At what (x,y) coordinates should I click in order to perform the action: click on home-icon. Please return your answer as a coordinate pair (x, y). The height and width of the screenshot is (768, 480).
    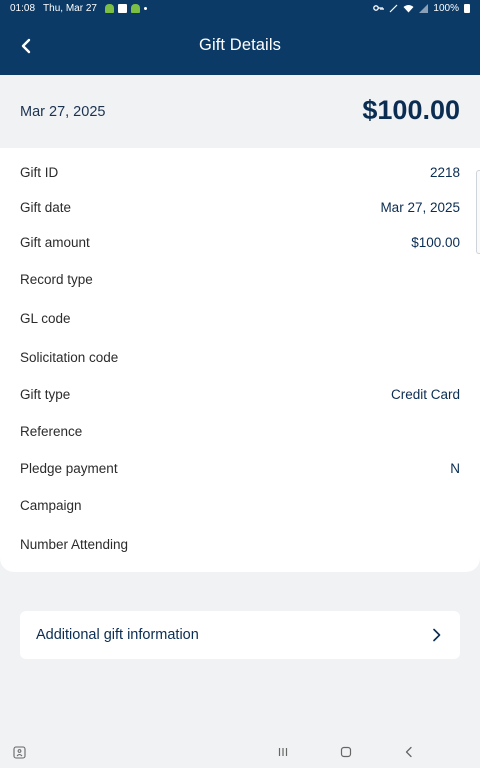
    Looking at the image, I should click on (346, 752).